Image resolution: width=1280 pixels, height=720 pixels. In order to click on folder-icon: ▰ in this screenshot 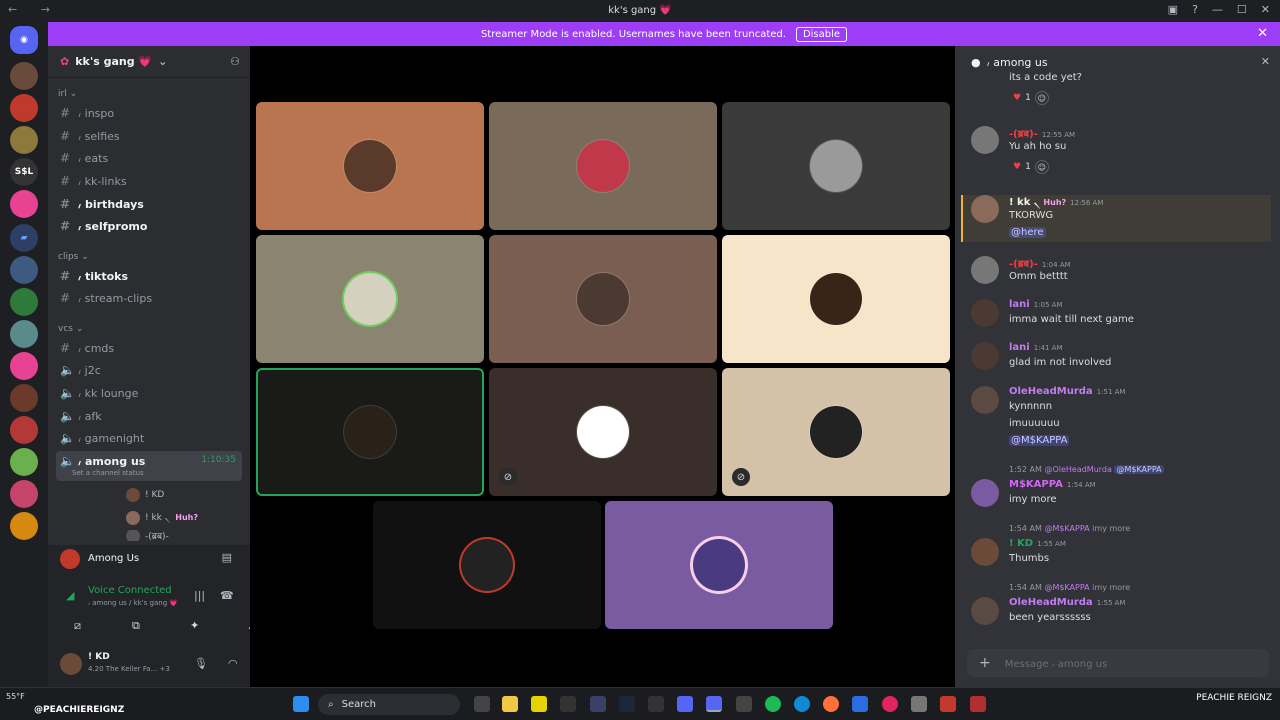, I will do `click(24, 238)`.